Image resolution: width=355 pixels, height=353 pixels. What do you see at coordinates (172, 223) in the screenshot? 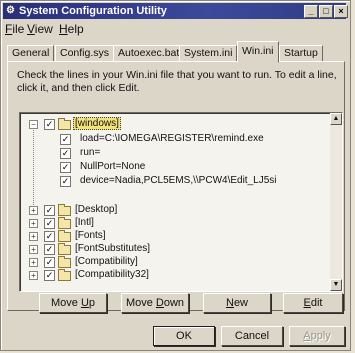
I see `tree-row-intl: + ✓ [Intl]` at bounding box center [172, 223].